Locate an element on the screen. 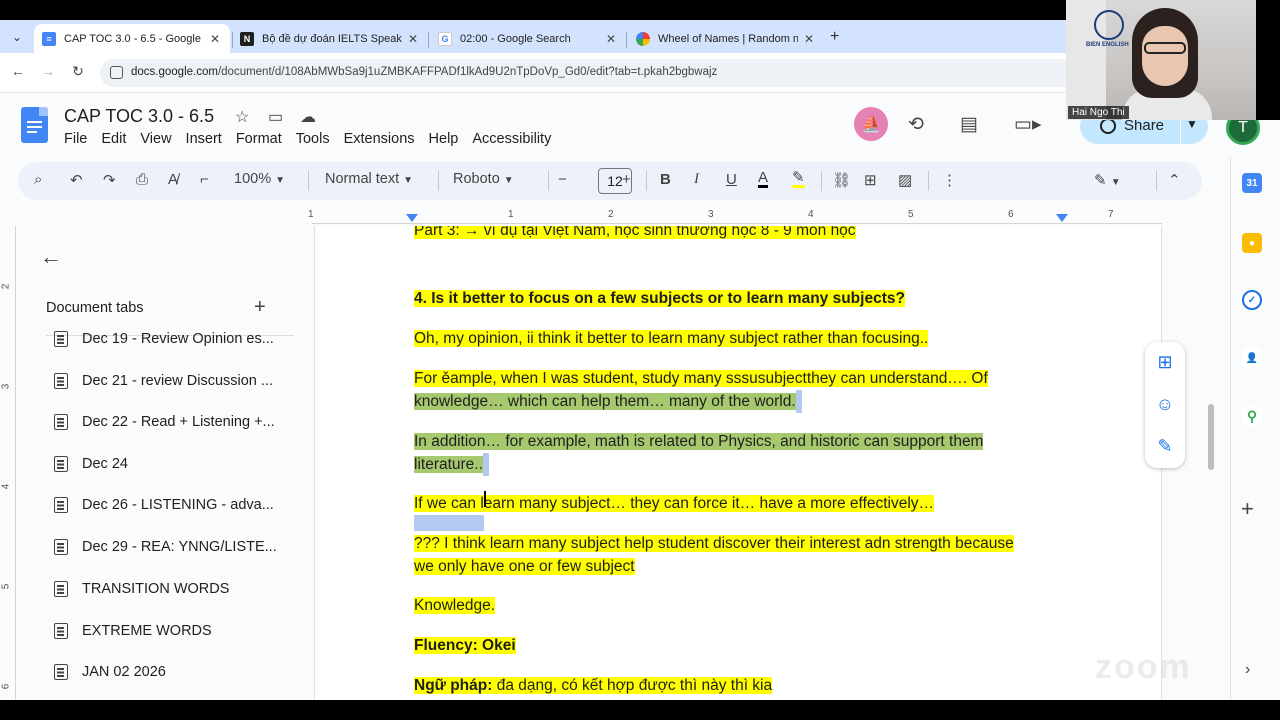 This screenshot has height=720, width=1280. browser-tab-docs: ≡ CAP TOC 3.0 - 6.5 - Google Doc ✕ is located at coordinates (132, 38).